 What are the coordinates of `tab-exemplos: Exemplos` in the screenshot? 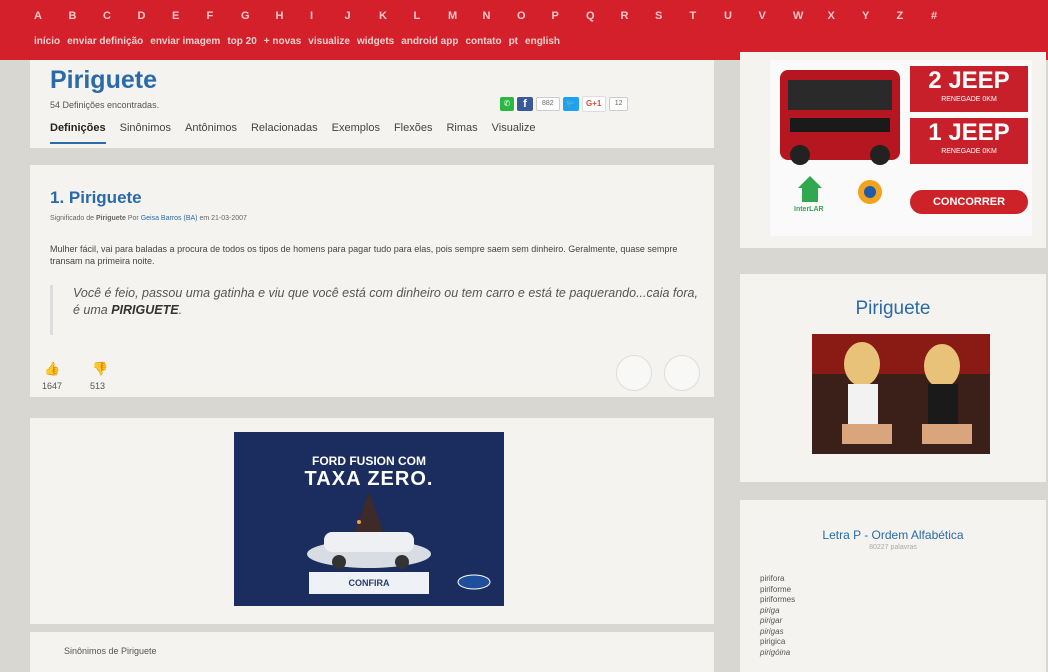 It's located at (356, 133).